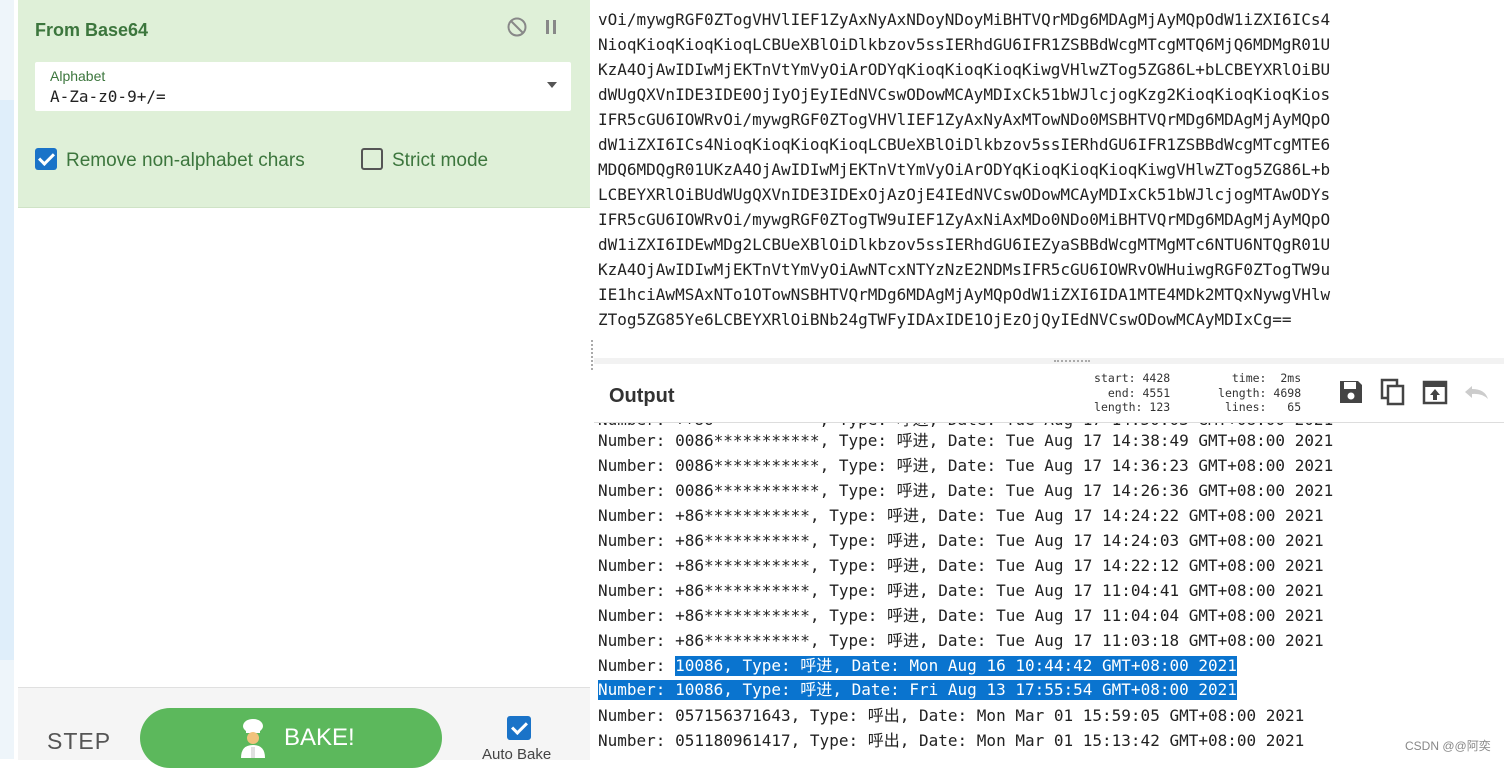 This screenshot has width=1504, height=768. What do you see at coordinates (440, 161) in the screenshot?
I see `strict-mode-label: Strict mode` at bounding box center [440, 161].